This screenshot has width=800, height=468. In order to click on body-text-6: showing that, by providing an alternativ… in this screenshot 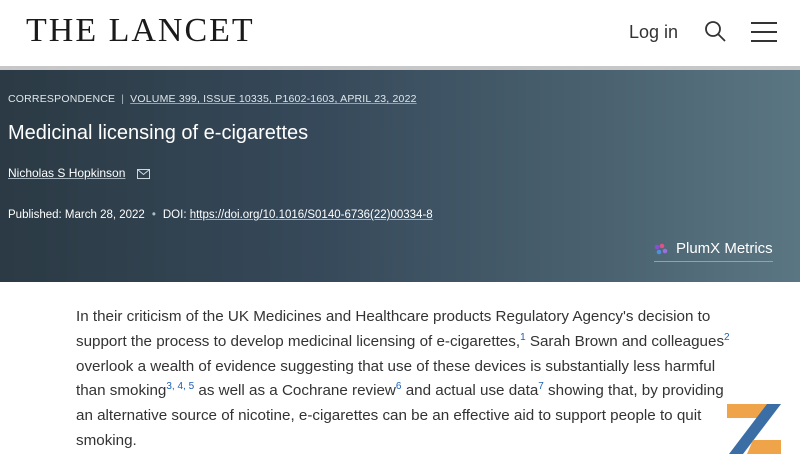, I will do `click(400, 415)`.